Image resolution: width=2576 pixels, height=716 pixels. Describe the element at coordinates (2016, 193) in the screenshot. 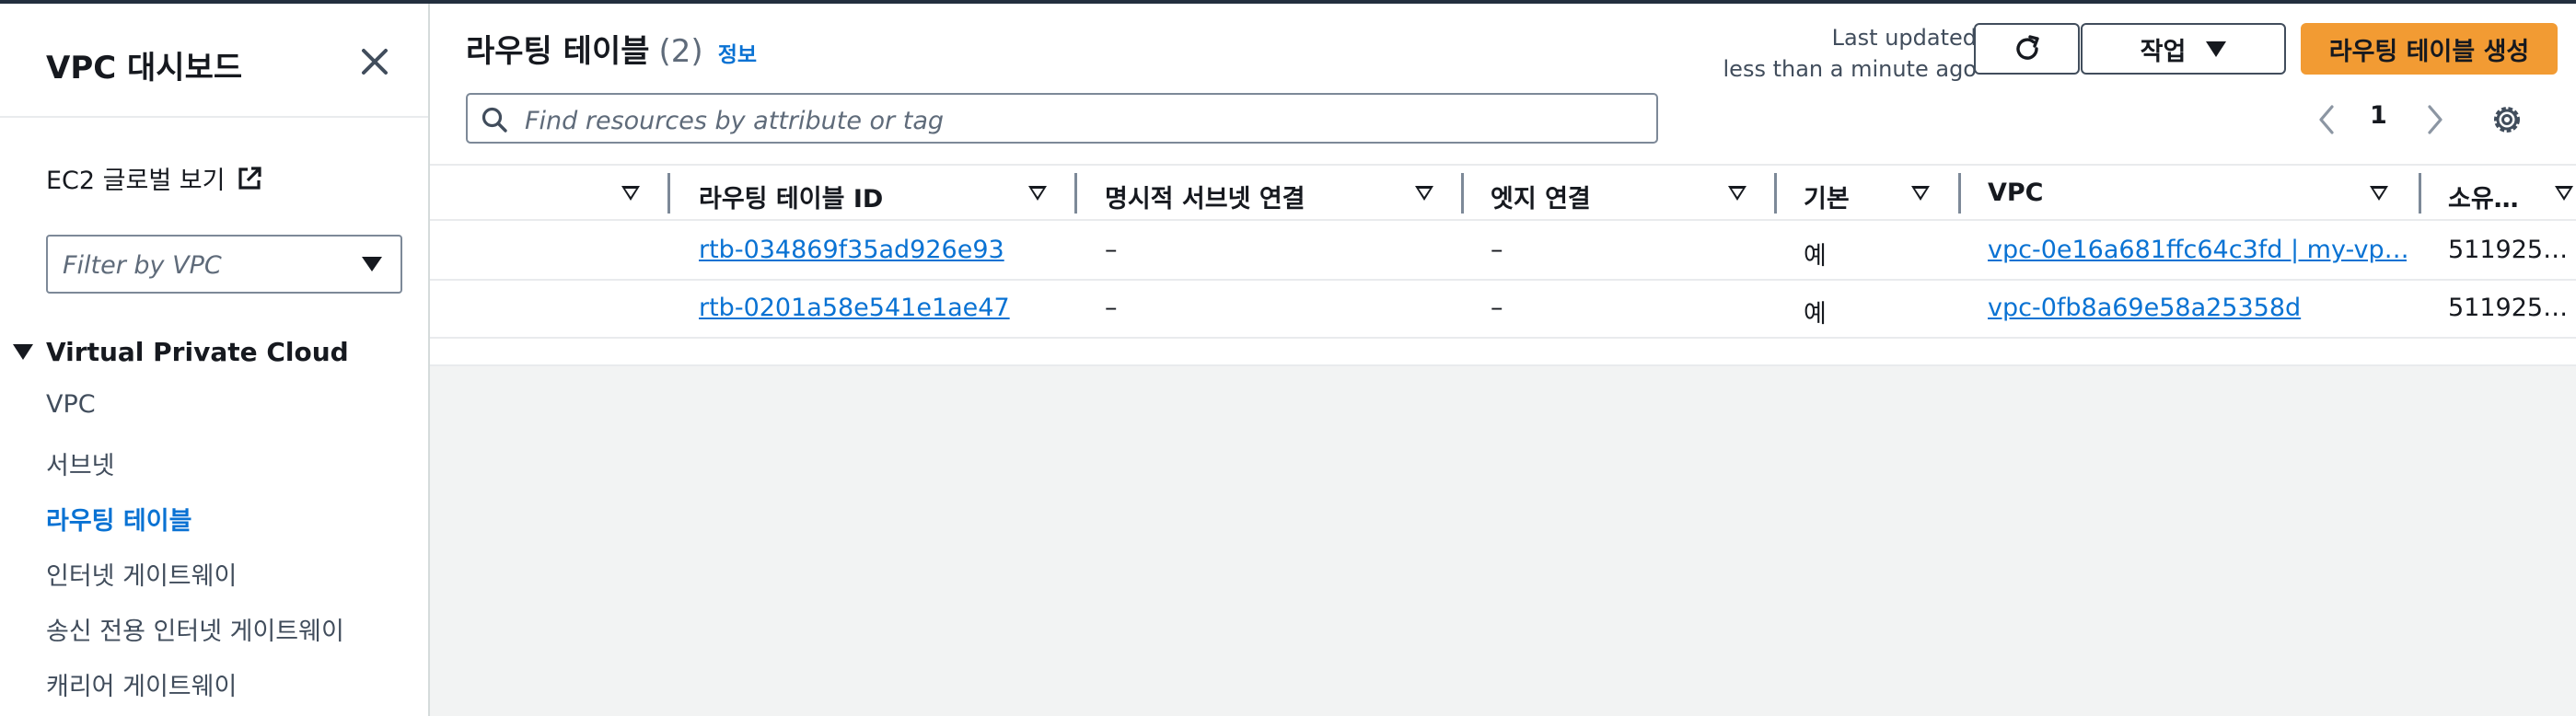

I see `column-header-vpc: VPC` at that location.